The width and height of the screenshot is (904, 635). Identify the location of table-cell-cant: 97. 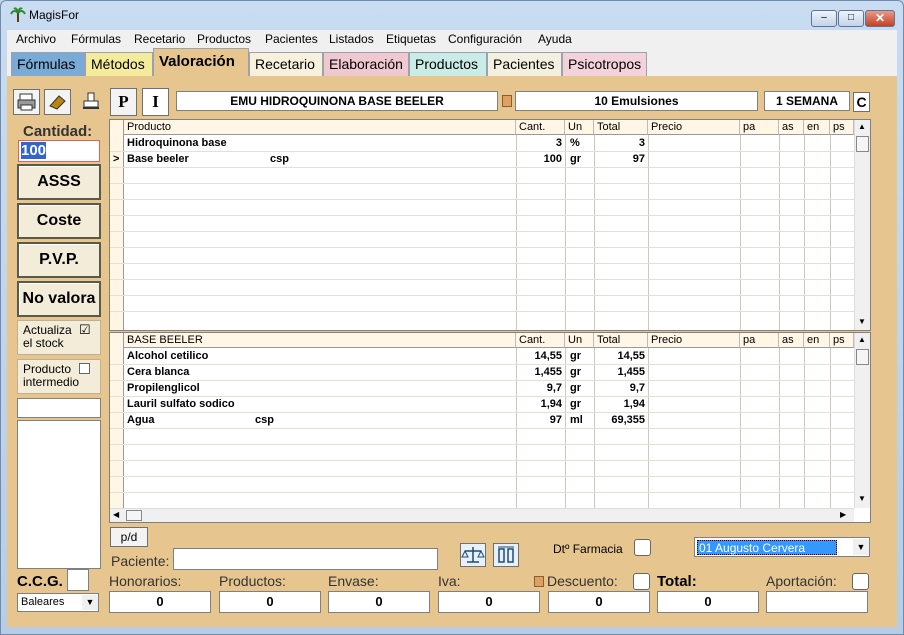
(540, 420).